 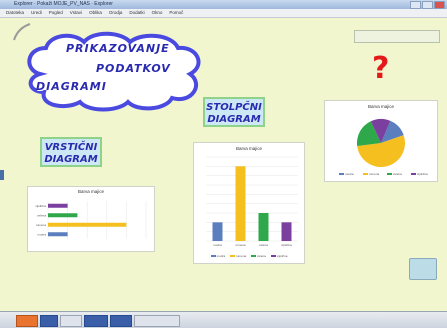 I want to click on bar-chart: Barva majice modra rumena zelena vijolična, so click(x=91, y=219).